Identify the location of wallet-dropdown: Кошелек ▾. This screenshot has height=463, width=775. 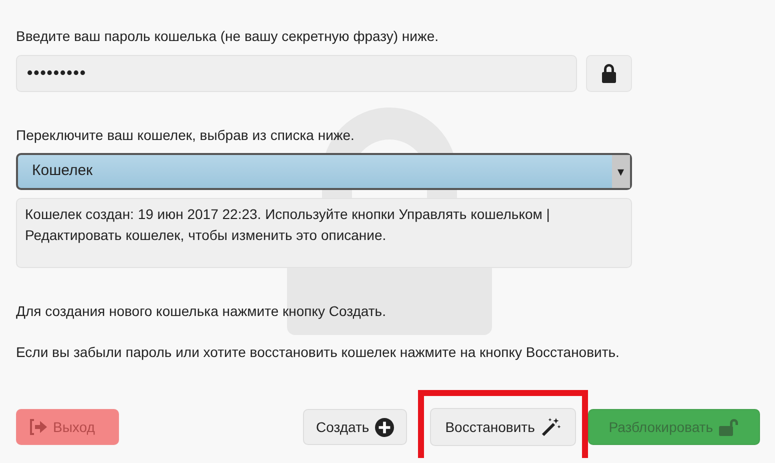
(324, 171).